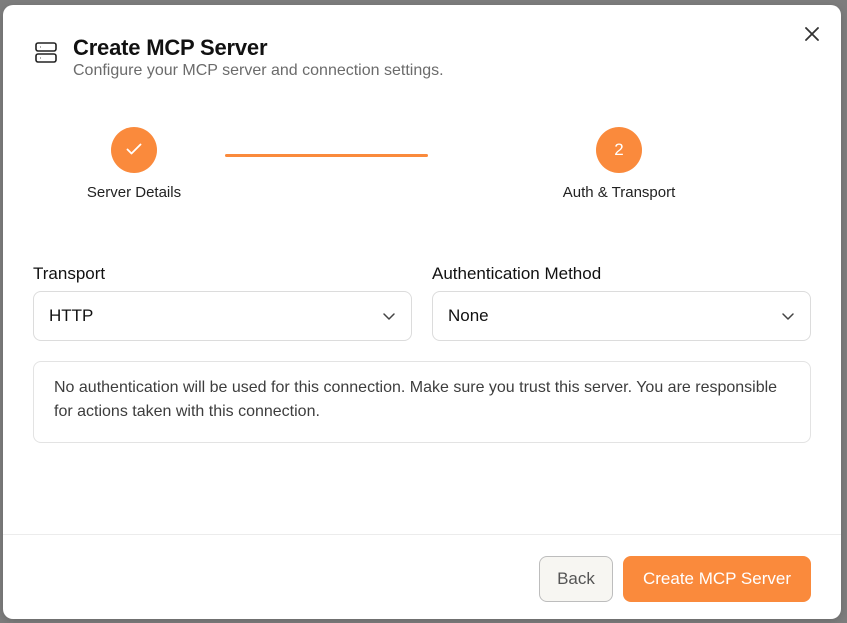 The width and height of the screenshot is (847, 623). Describe the element at coordinates (619, 150) in the screenshot. I see `step-2-active: 2` at that location.